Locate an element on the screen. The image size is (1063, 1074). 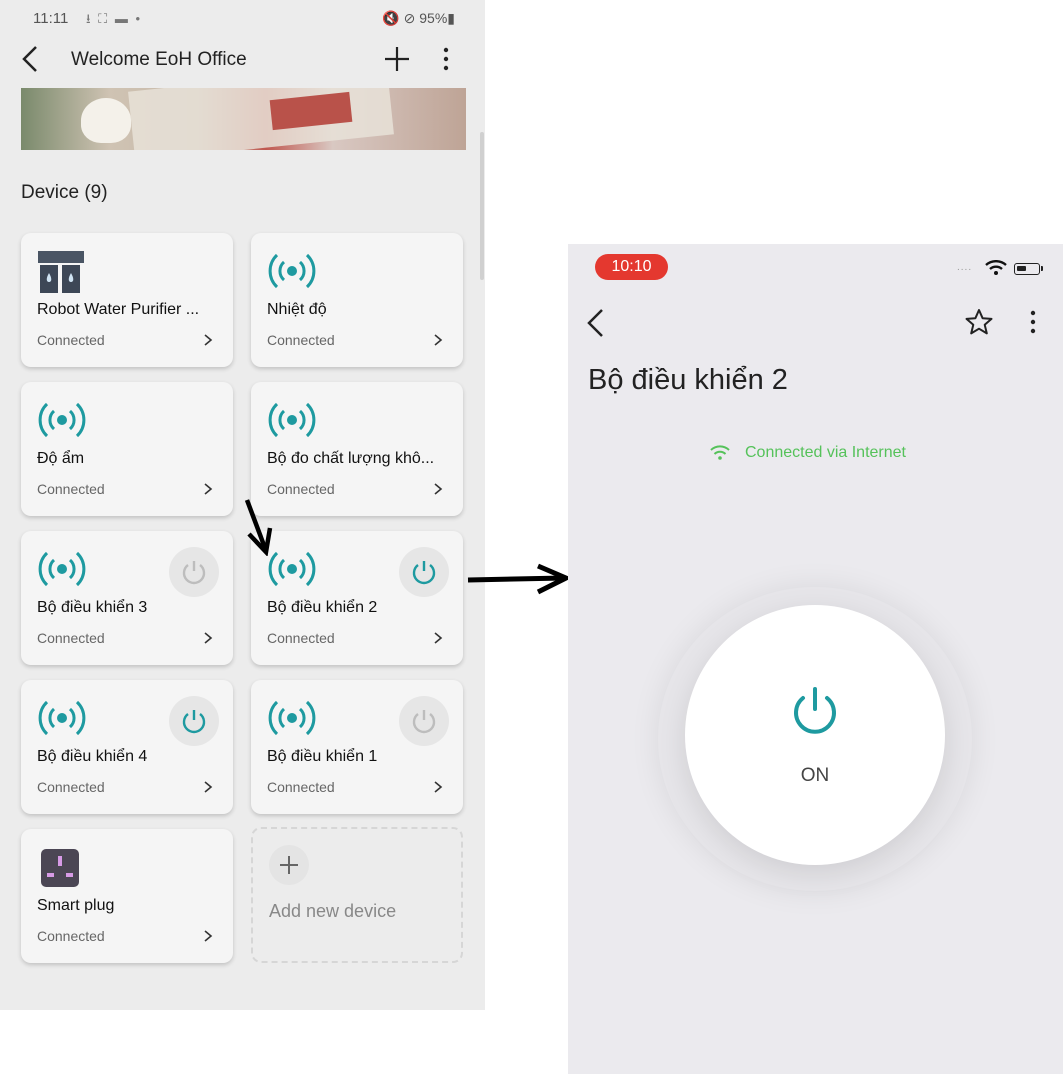
status-system-icons: 🔇 ⊘ 95%▮ is located at coordinates (418, 18).